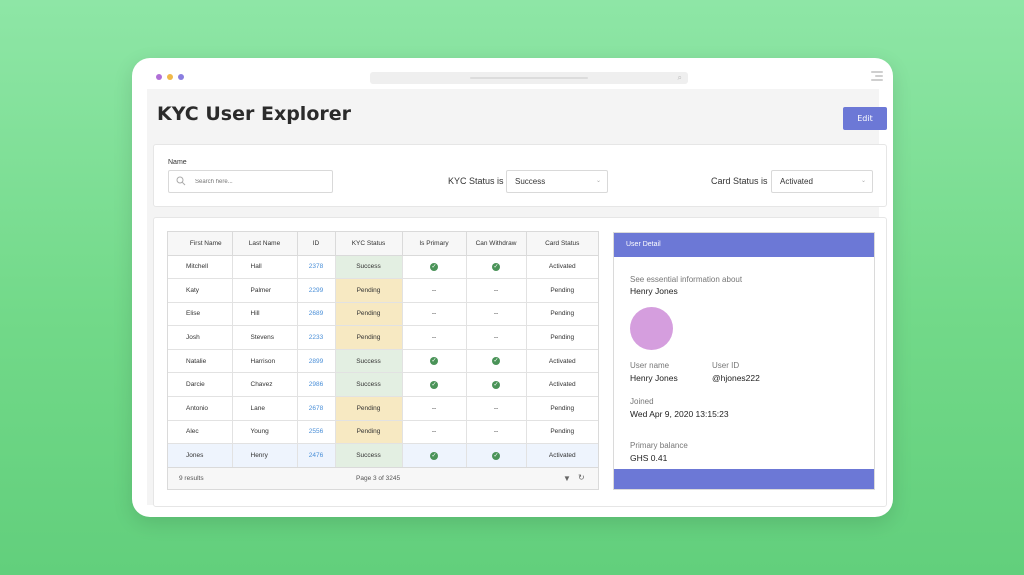 Image resolution: width=1024 pixels, height=575 pixels. Describe the element at coordinates (369, 244) in the screenshot. I see `column-header-kyc-status: KYC Status` at that location.